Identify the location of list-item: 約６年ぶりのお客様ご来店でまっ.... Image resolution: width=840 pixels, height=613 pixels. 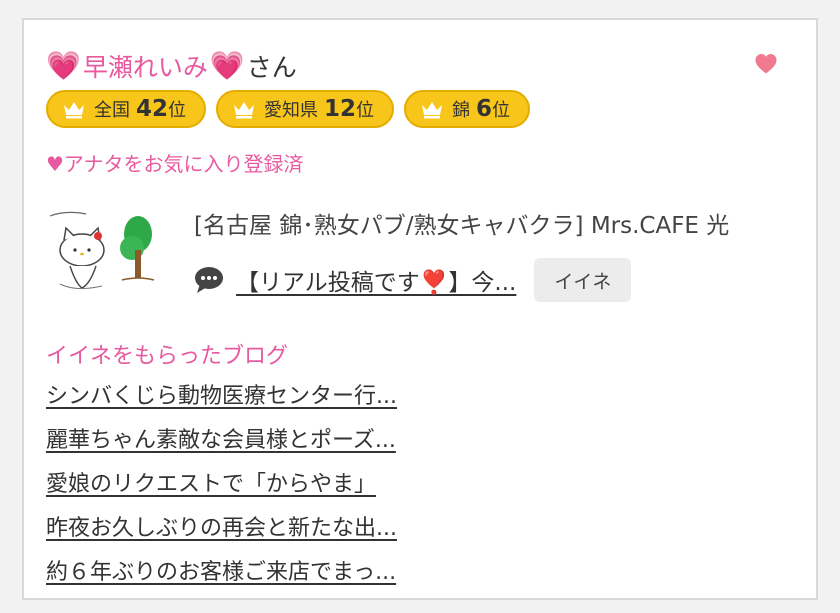
(221, 576).